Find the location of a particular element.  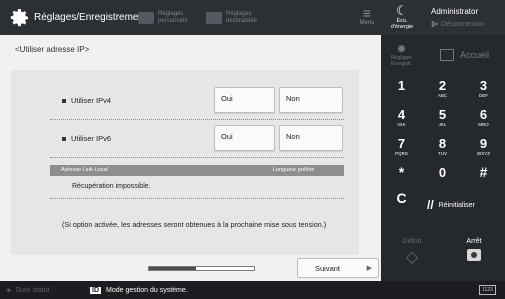

key-letters: MNO is located at coordinates (483, 124).